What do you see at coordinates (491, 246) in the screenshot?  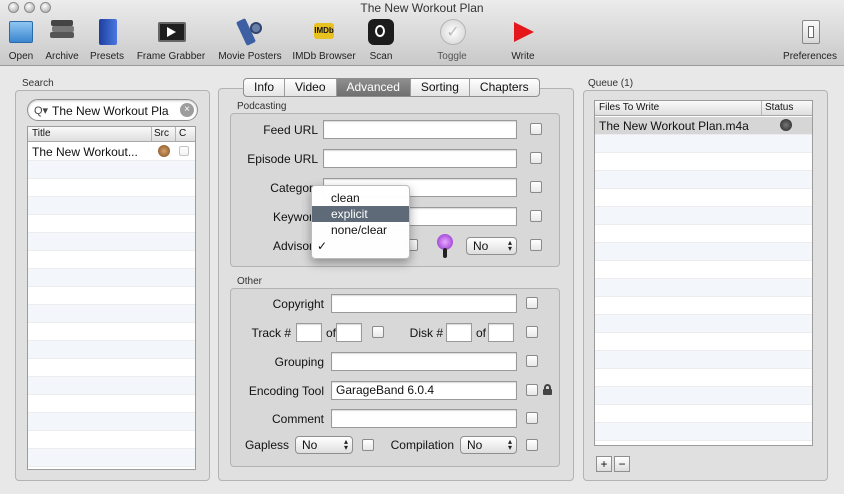 I see `advisory-popup: No ▴ ▾` at bounding box center [491, 246].